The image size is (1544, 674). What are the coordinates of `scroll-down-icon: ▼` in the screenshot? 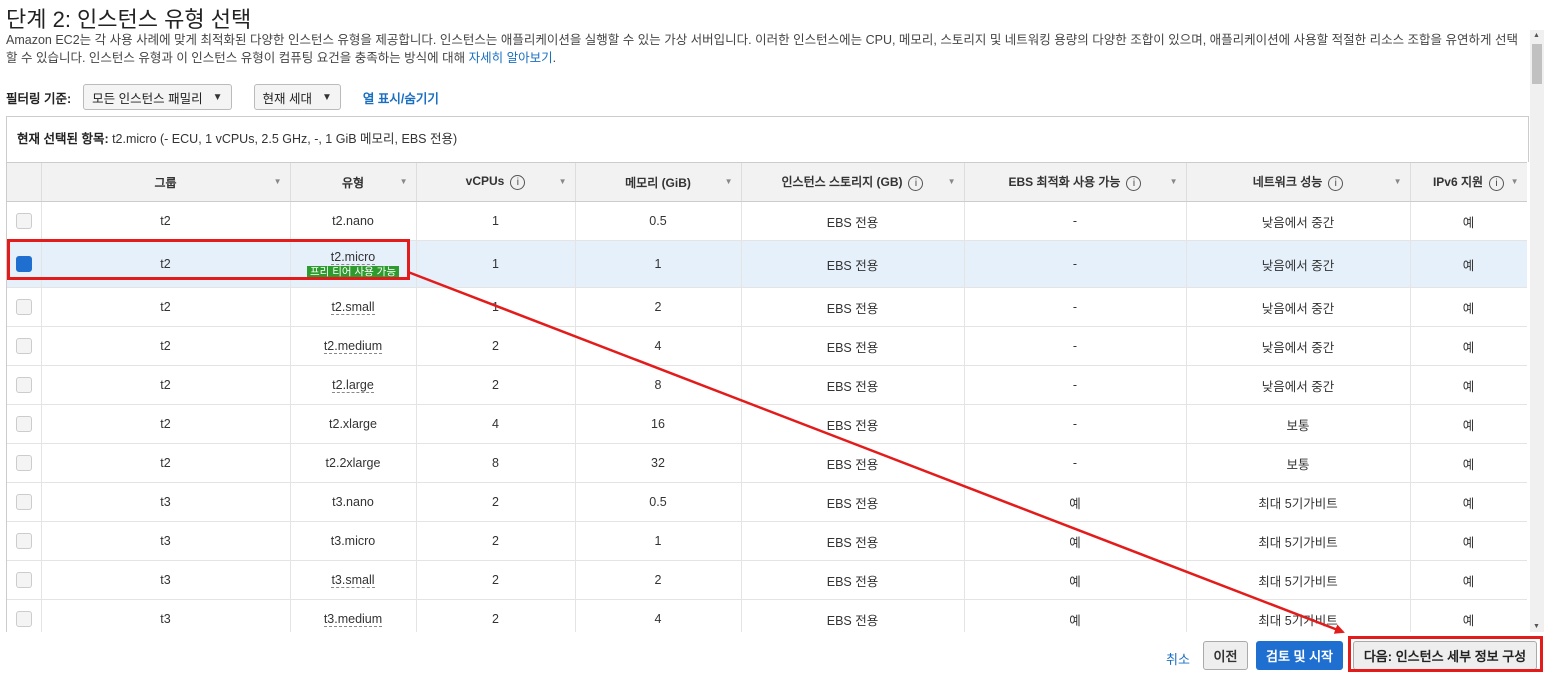 It's located at (1536, 626).